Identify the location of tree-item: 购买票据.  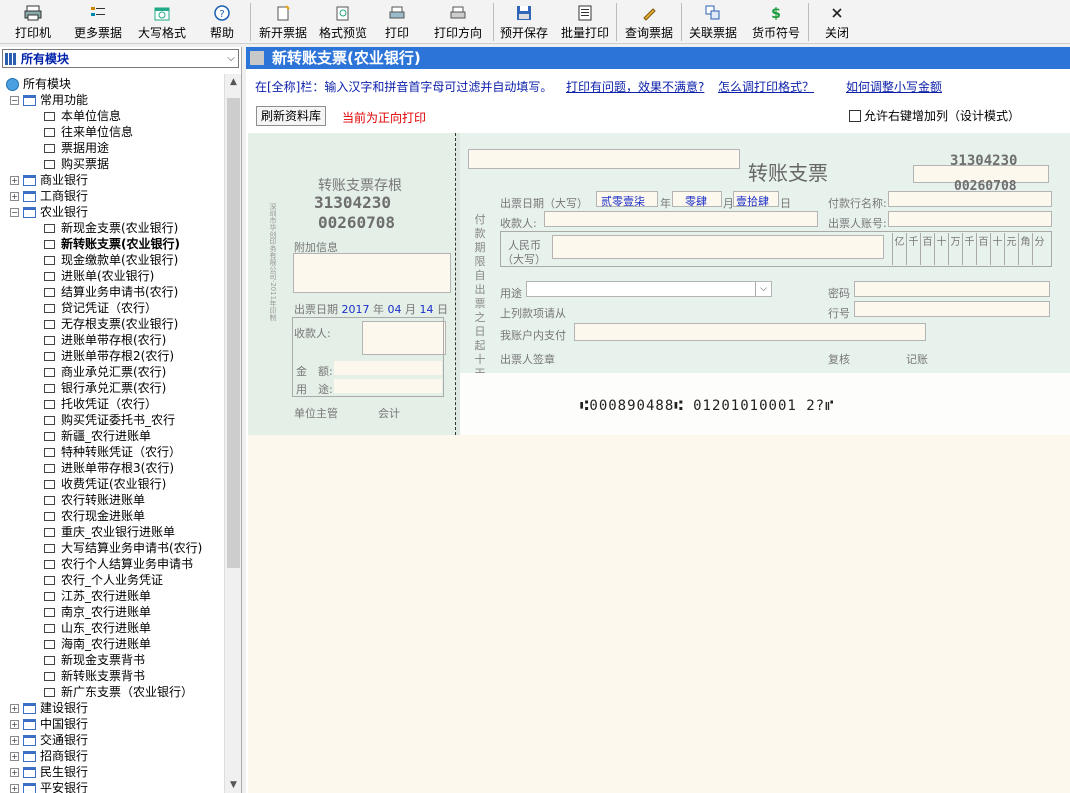
(76, 164).